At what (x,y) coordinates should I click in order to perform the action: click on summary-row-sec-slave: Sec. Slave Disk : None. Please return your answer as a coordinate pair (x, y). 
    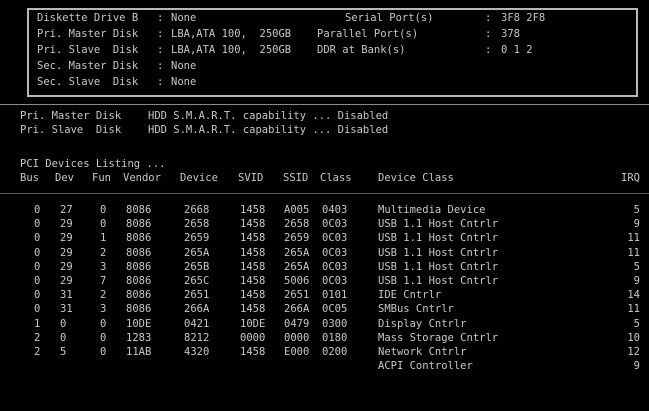
    Looking at the image, I should click on (116, 82).